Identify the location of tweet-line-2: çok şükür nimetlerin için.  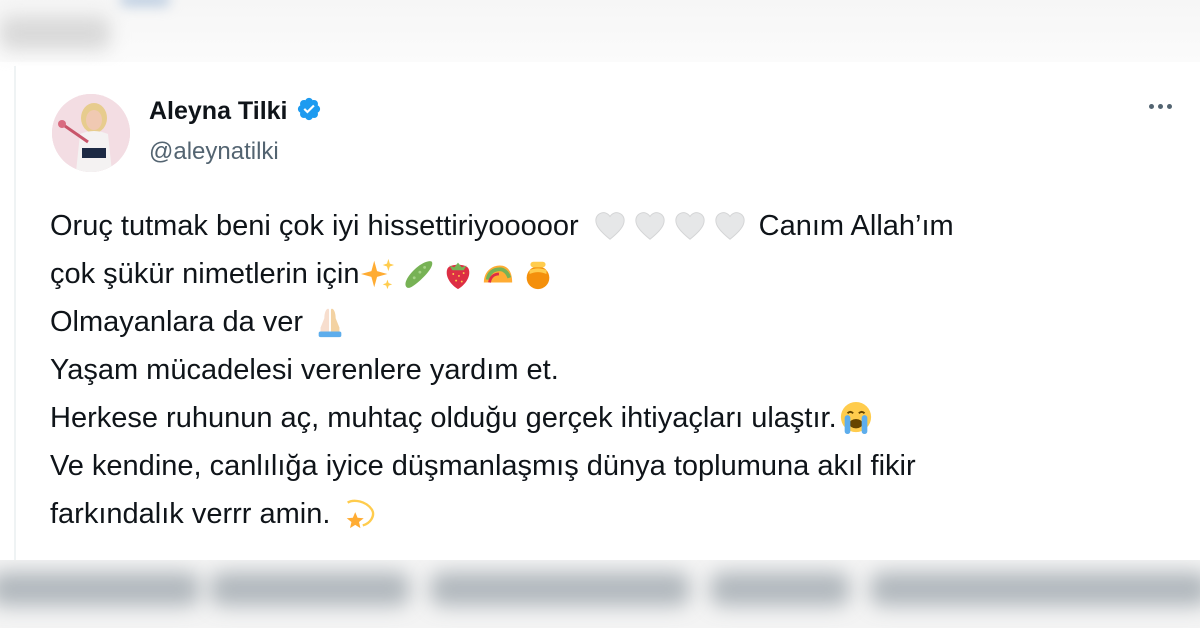
(605, 274).